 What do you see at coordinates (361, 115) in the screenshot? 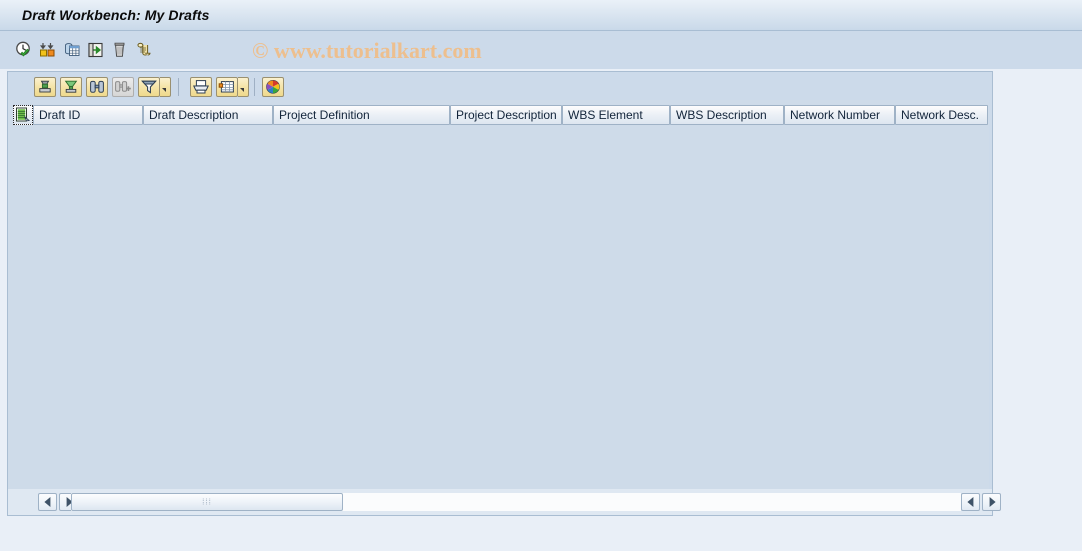
I see `column-header-project-definition: Project Definition` at bounding box center [361, 115].